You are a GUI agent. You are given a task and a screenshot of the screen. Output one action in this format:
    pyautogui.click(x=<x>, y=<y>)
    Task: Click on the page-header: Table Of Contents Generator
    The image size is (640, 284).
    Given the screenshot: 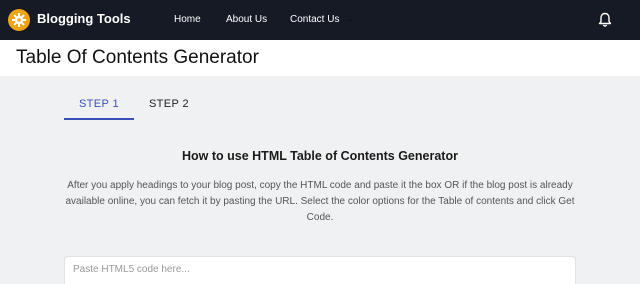 What is the action you would take?
    pyautogui.click(x=320, y=58)
    